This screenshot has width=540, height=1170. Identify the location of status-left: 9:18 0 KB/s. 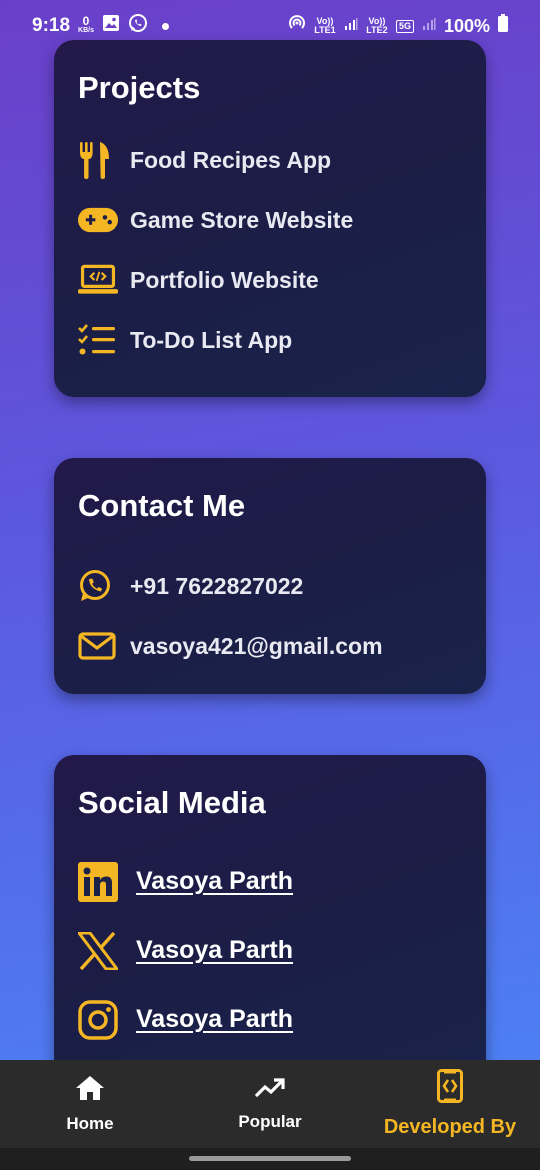
(100, 26).